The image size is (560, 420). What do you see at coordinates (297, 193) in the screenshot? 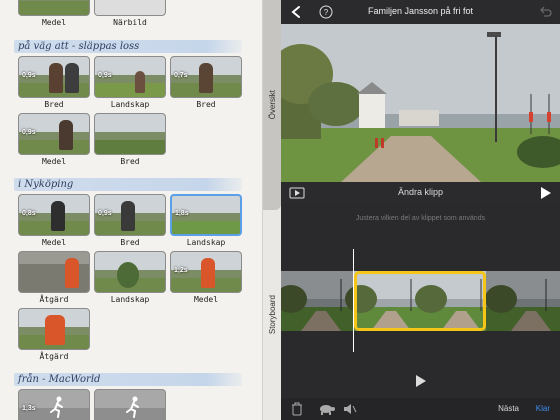
I see `film-icon` at bounding box center [297, 193].